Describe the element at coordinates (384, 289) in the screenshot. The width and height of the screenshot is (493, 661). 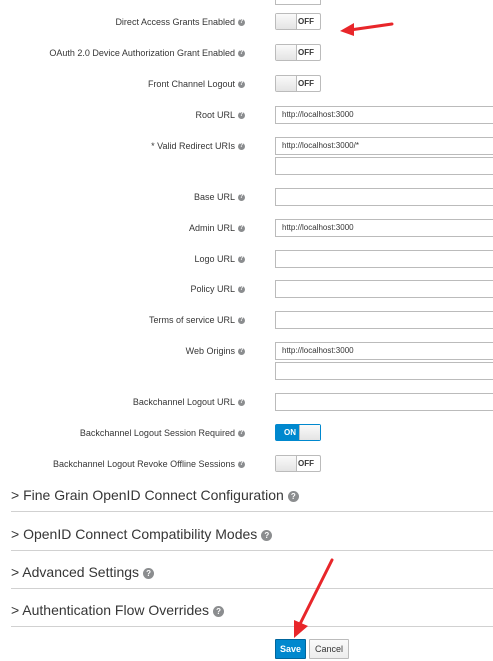
I see `policy-url-input` at that location.